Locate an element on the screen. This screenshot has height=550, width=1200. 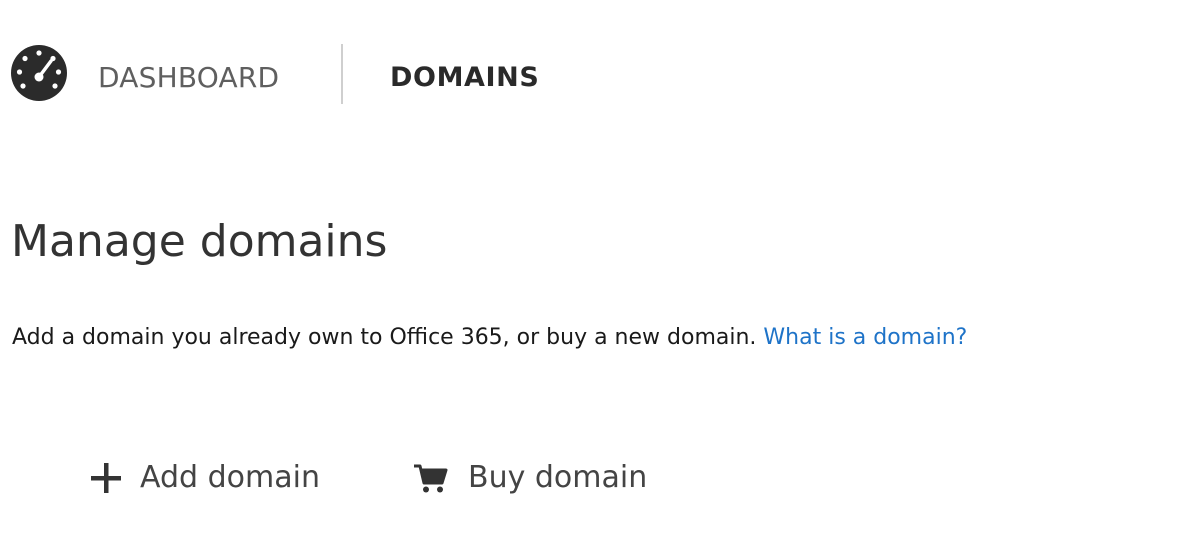
nav-dashboard: DASHBOARD is located at coordinates (188, 78).